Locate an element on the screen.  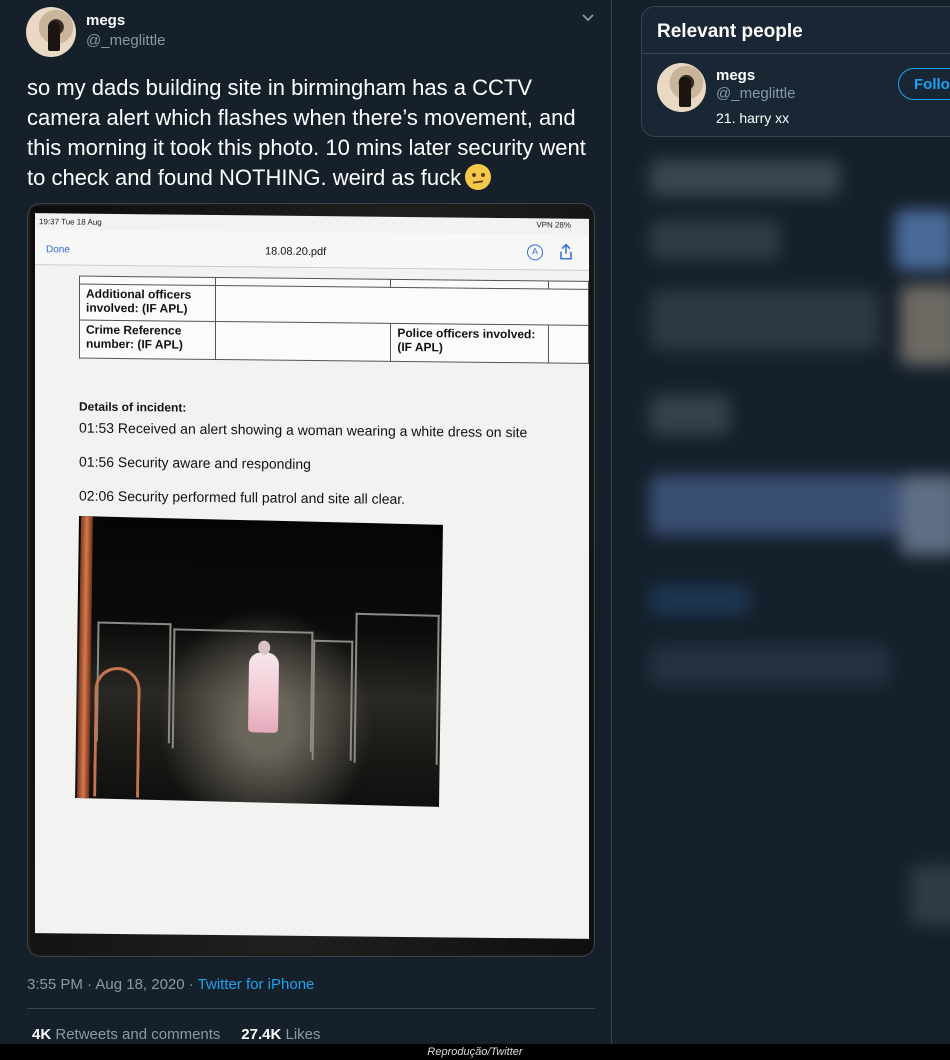
form-additional-officers: Additional officers involved: (IF APL) is located at coordinates (147, 303).